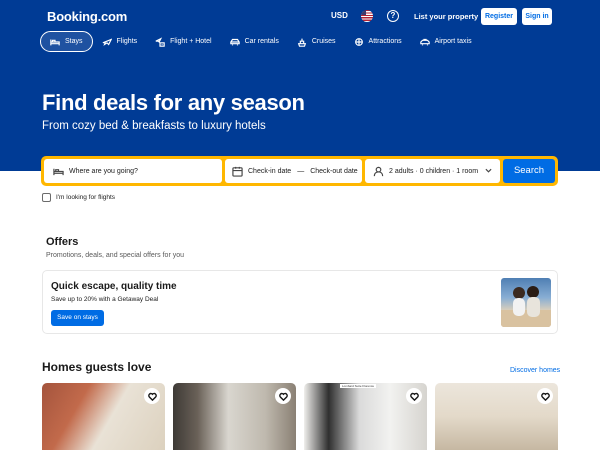 The width and height of the screenshot is (600, 450). What do you see at coordinates (107, 42) in the screenshot?
I see `plane-icon` at bounding box center [107, 42].